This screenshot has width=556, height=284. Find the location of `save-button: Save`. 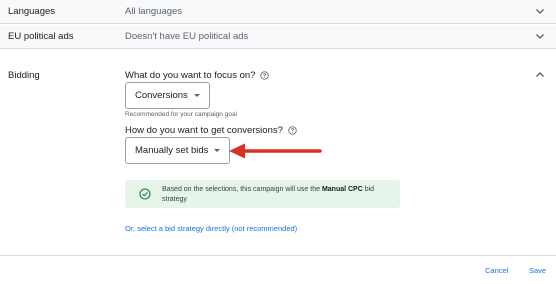

save-button: Save is located at coordinates (537, 270).